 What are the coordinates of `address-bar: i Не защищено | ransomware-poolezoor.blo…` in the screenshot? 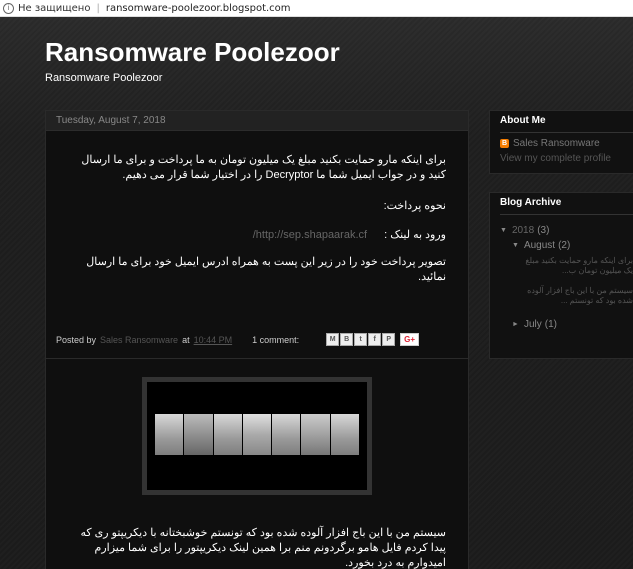 It's located at (316, 8).